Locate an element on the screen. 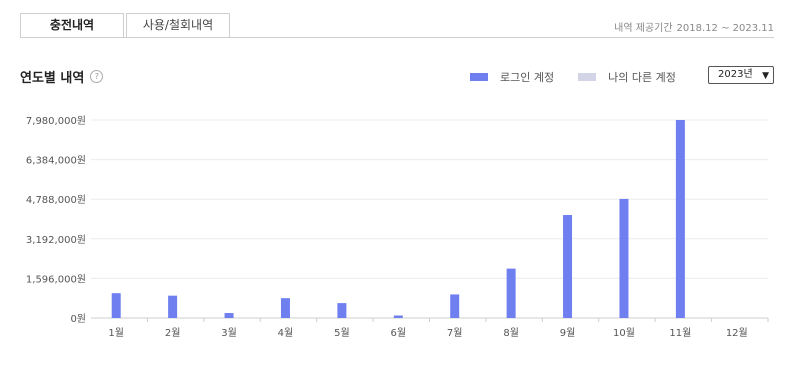  y-tick-label: 3,192,000원 is located at coordinates (56, 240).